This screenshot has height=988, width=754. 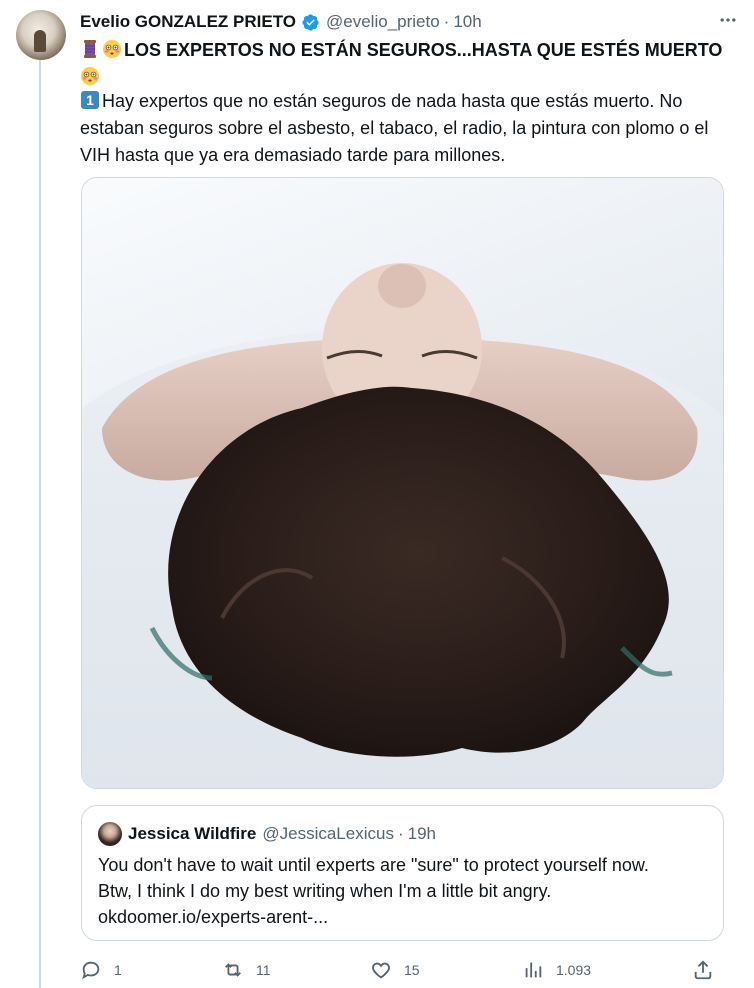 What do you see at coordinates (246, 970) in the screenshot?
I see `retweet-button: 11` at bounding box center [246, 970].